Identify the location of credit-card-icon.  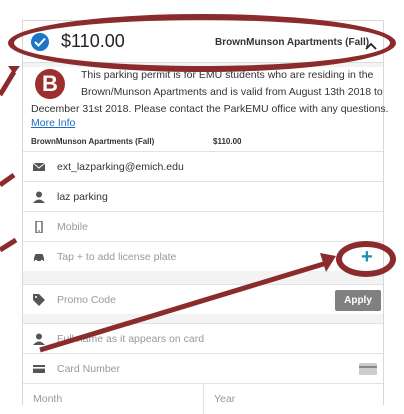
(368, 369).